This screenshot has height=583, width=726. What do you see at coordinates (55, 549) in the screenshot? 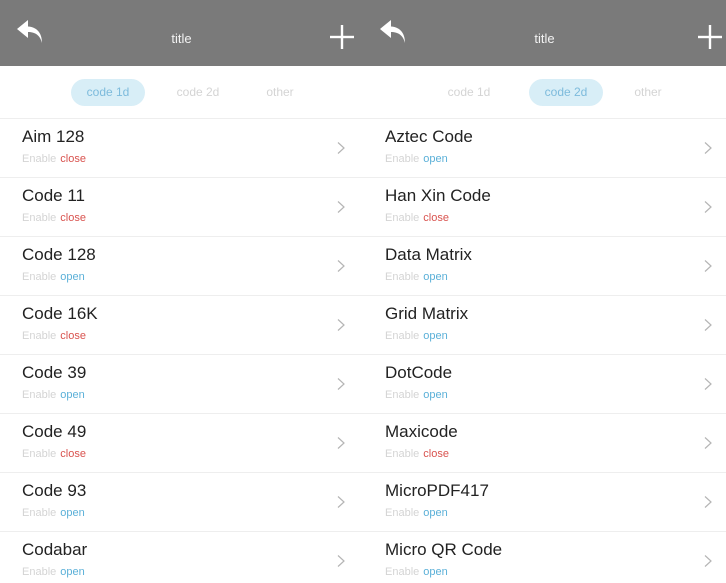
I see `item-name: Codabar` at bounding box center [55, 549].